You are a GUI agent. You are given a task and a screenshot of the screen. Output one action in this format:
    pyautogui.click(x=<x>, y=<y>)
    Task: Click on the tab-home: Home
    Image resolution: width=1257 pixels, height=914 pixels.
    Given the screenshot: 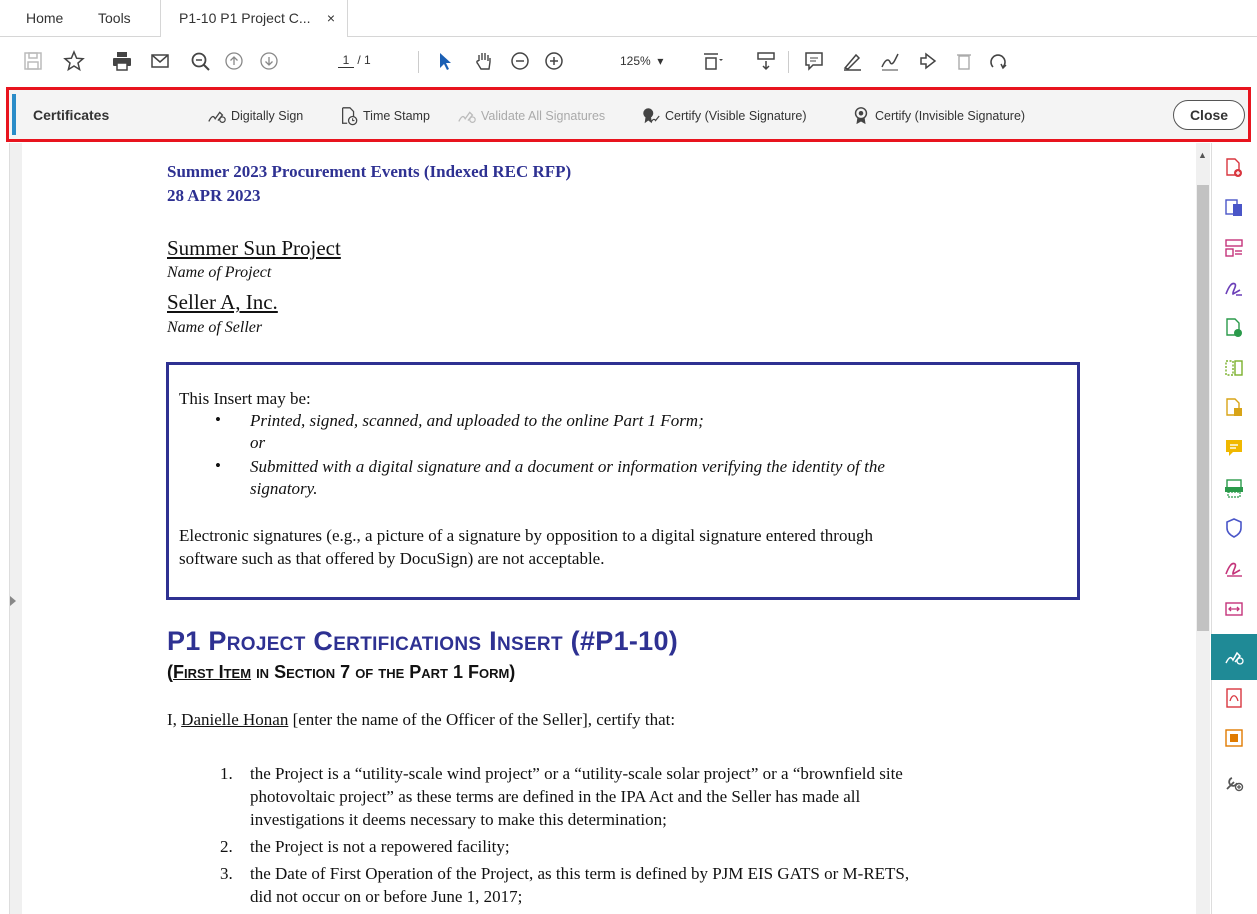 What is the action you would take?
    pyautogui.click(x=44, y=18)
    